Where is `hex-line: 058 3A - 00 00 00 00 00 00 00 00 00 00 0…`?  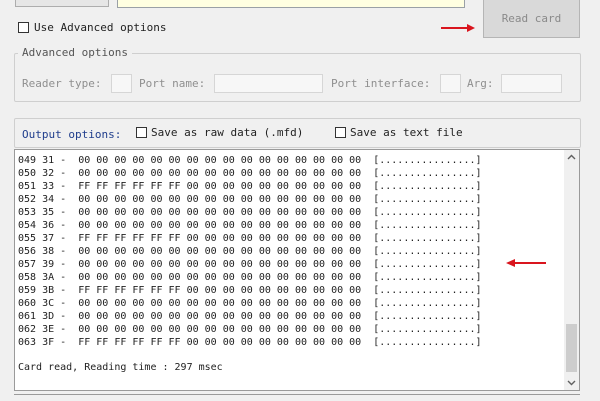
hex-line: 058 3A - 00 00 00 00 00 00 00 00 00 00 0… is located at coordinates (250, 277).